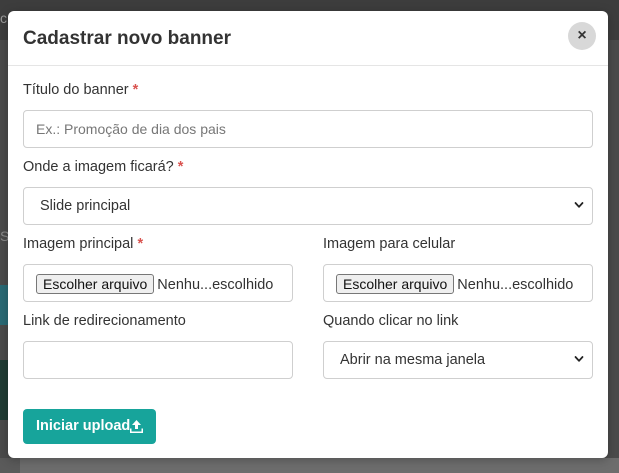 This screenshot has height=473, width=619. I want to click on location-select: Slide principal, so click(308, 206).